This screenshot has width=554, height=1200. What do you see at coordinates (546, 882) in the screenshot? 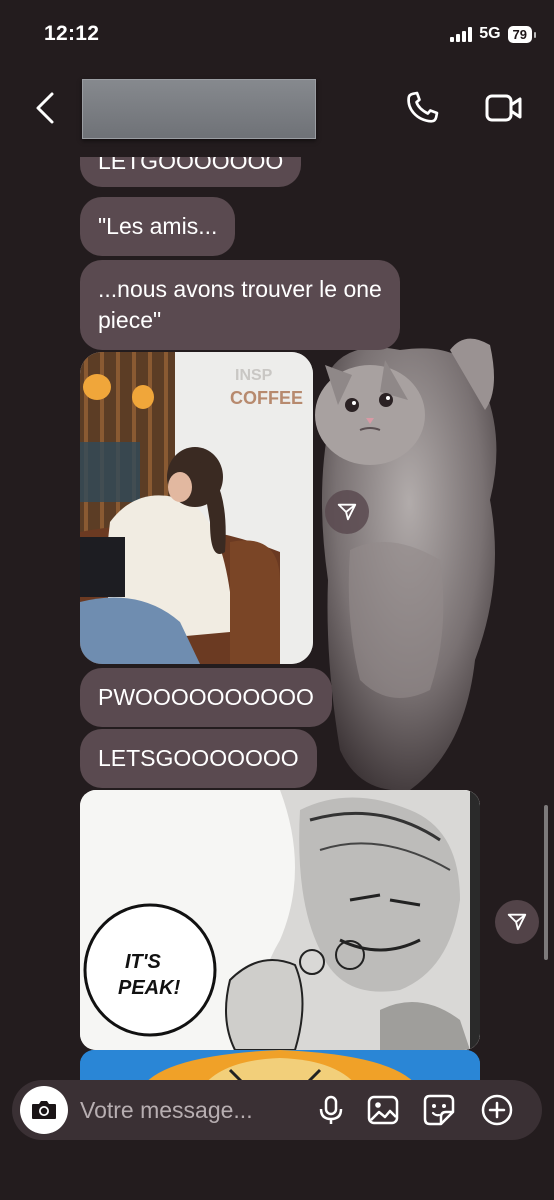
I see `scrollbar` at bounding box center [546, 882].